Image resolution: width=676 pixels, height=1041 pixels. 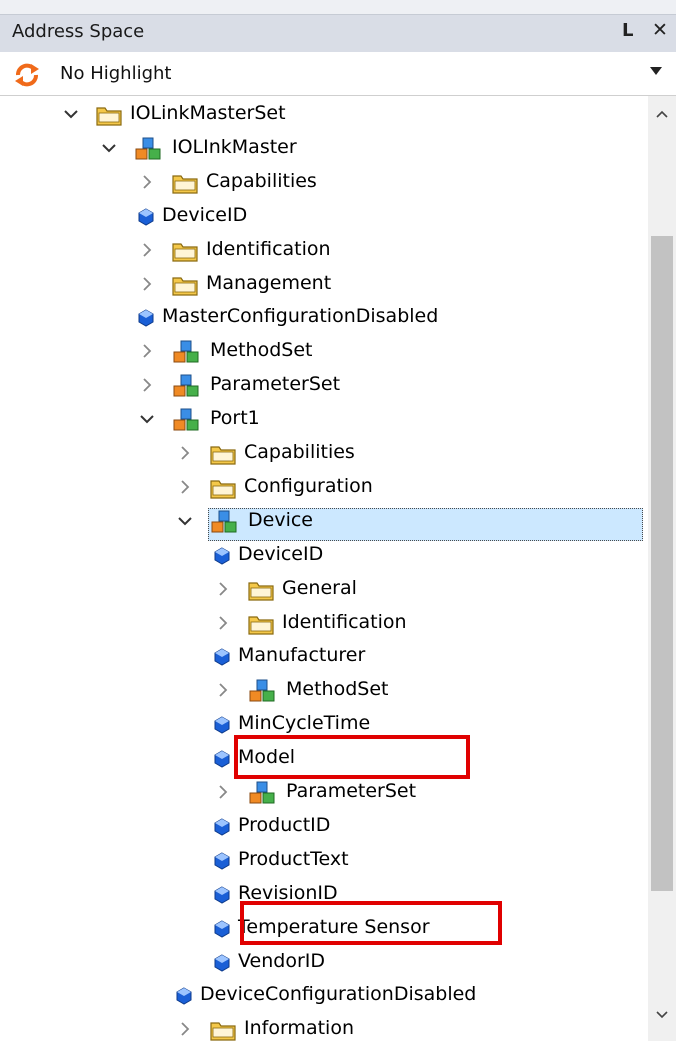 I want to click on tree-item: VendorID, so click(x=324, y=963).